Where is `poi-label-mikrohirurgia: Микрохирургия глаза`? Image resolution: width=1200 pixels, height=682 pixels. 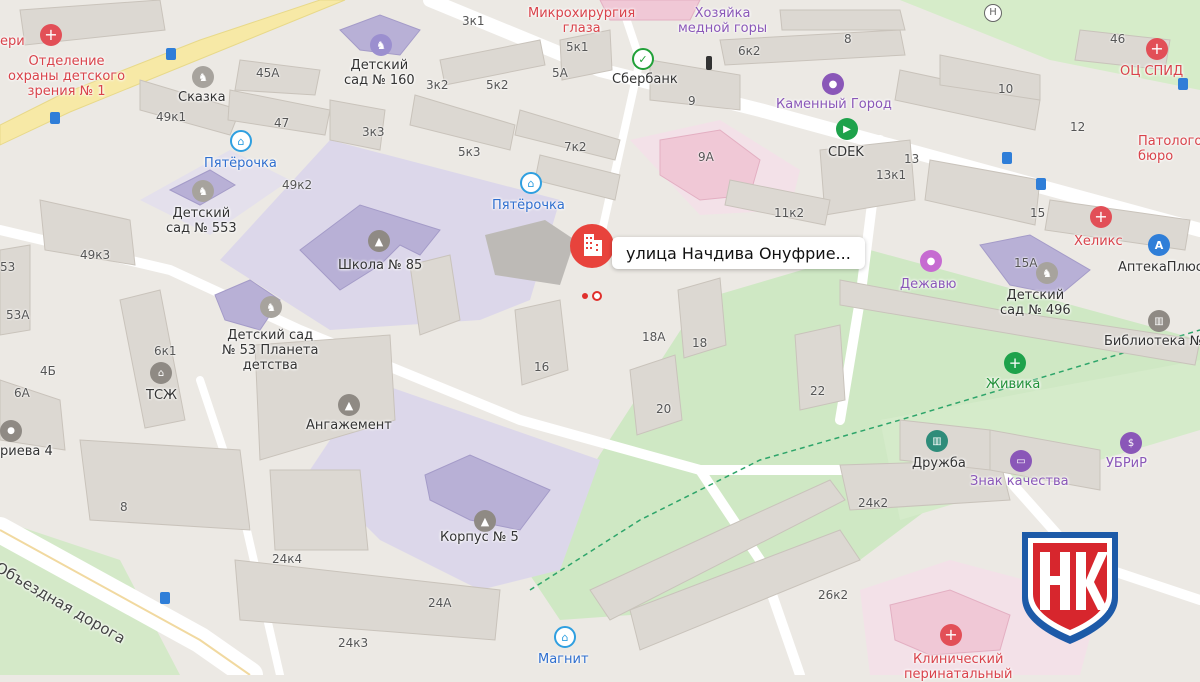
poi-label-mikrohirurgia: Микрохирургия глаза is located at coordinates (581, 21).